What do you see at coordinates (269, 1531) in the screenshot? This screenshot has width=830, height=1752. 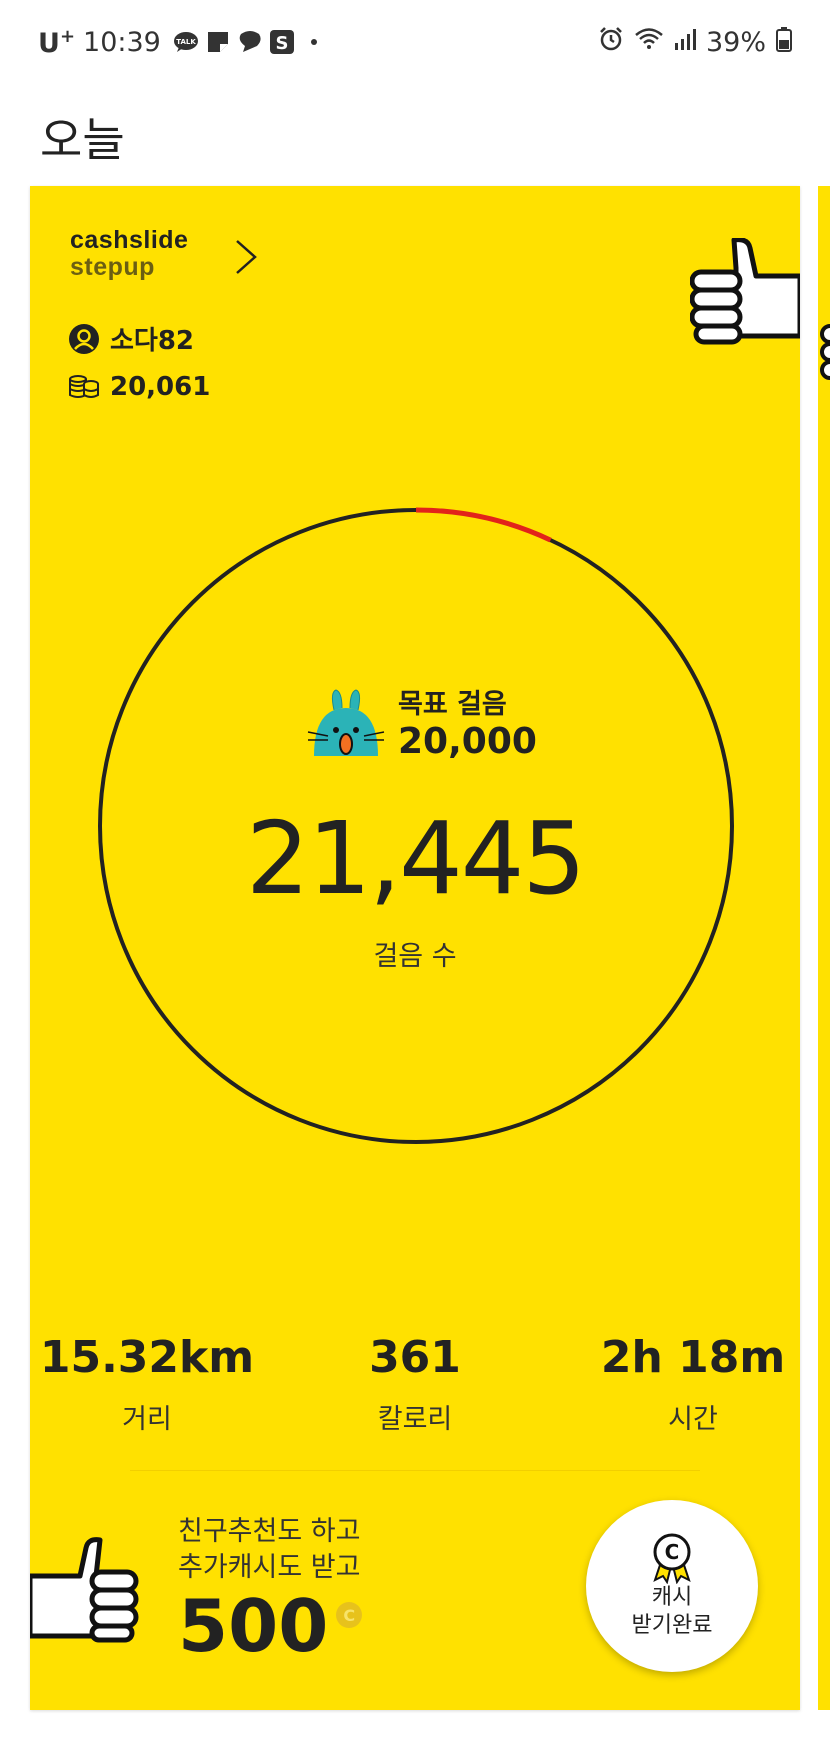 I see `promo-line1: 친구추천도 하고` at bounding box center [269, 1531].